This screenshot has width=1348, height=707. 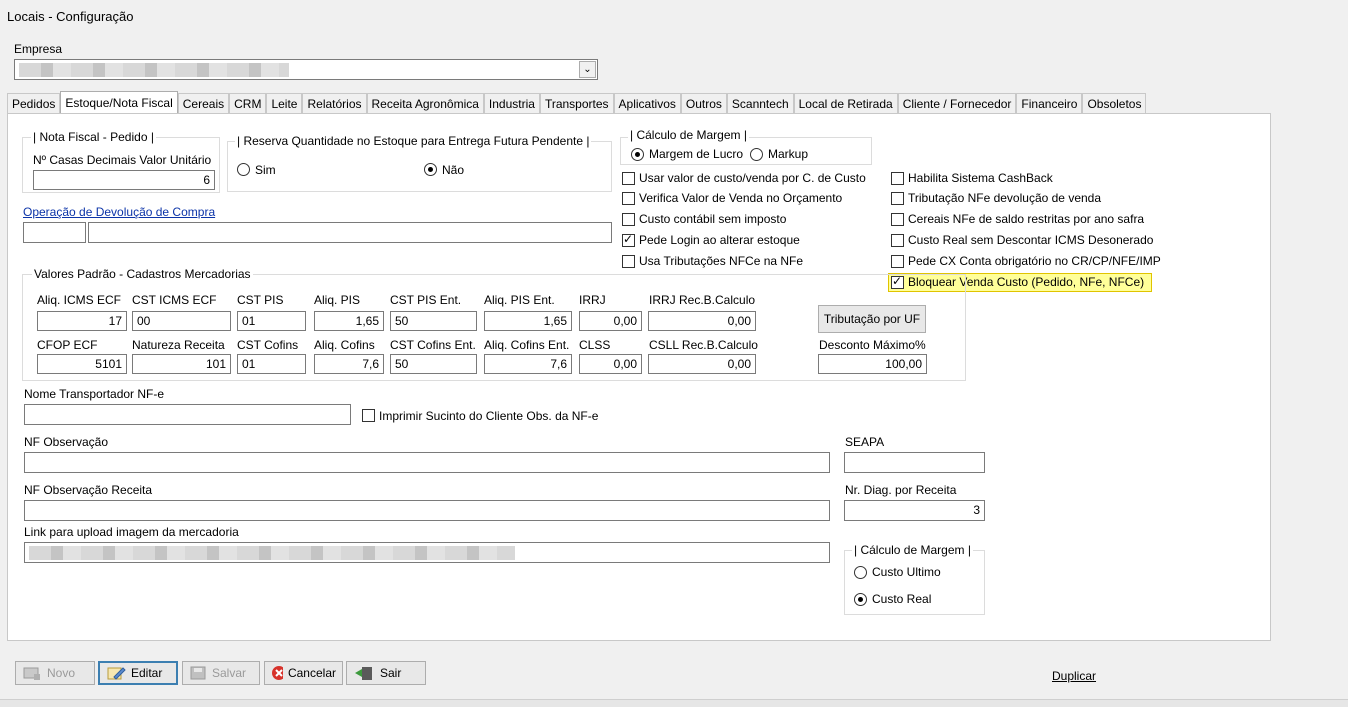 I want to click on nf-observacao-input, so click(x=427, y=462).